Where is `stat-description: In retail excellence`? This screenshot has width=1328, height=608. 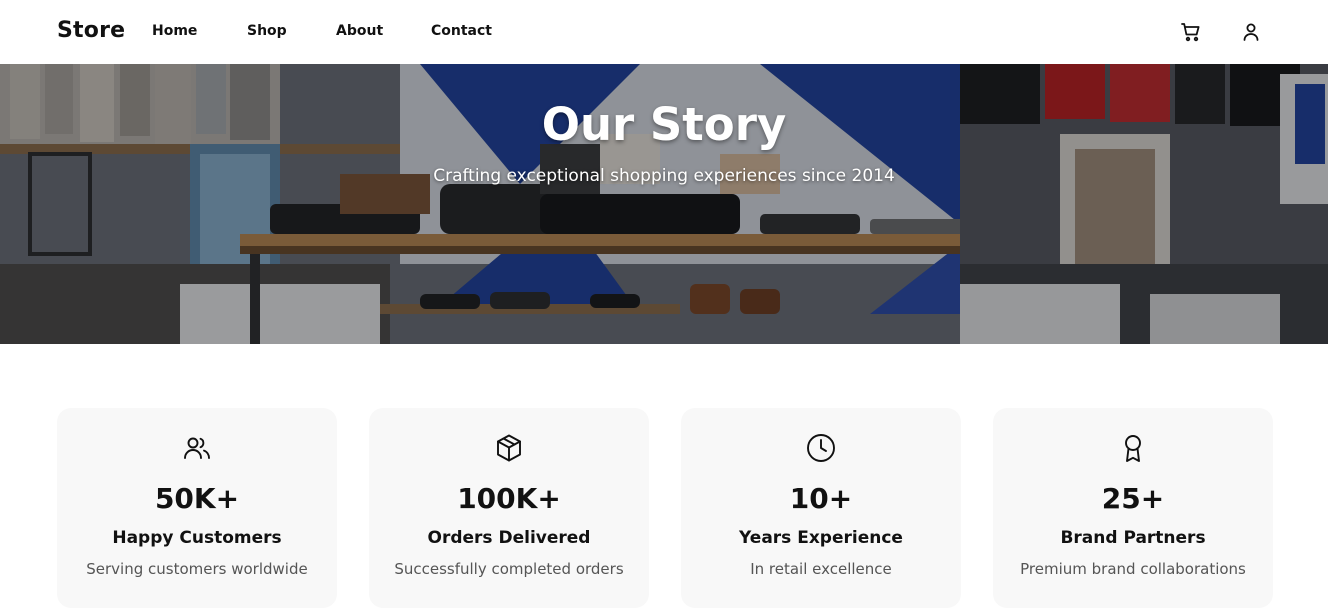 stat-description: In retail excellence is located at coordinates (821, 569).